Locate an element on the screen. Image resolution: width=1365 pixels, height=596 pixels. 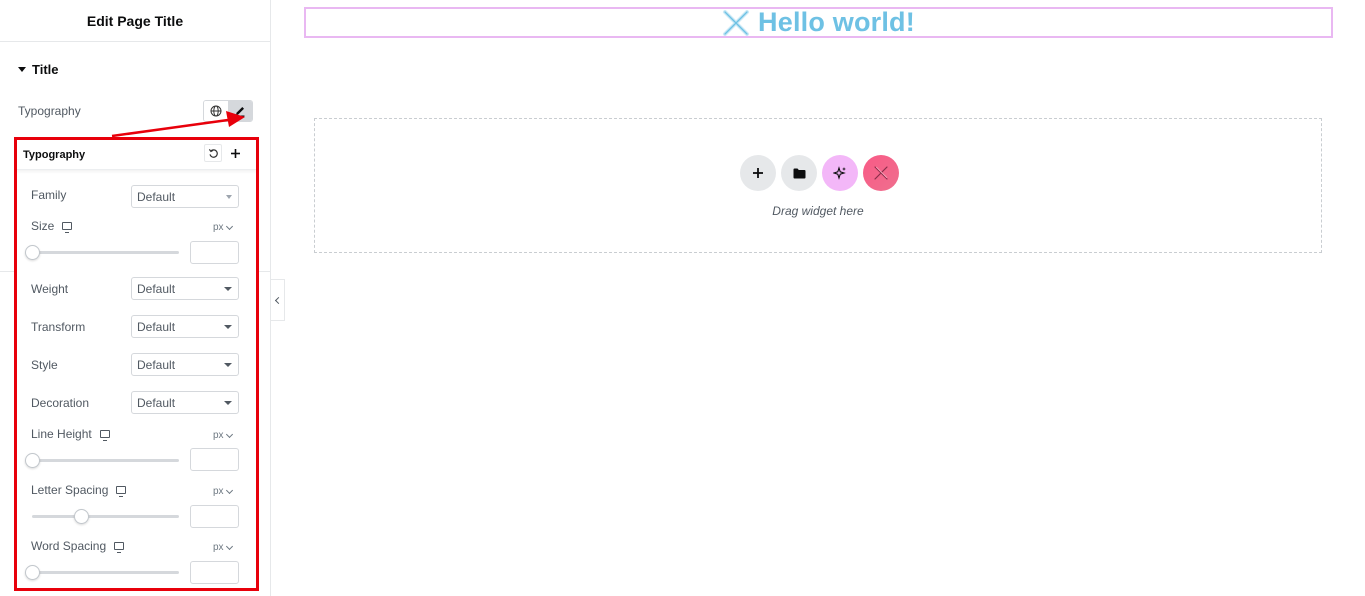
ai-assistant-button is located at coordinates (840, 173).